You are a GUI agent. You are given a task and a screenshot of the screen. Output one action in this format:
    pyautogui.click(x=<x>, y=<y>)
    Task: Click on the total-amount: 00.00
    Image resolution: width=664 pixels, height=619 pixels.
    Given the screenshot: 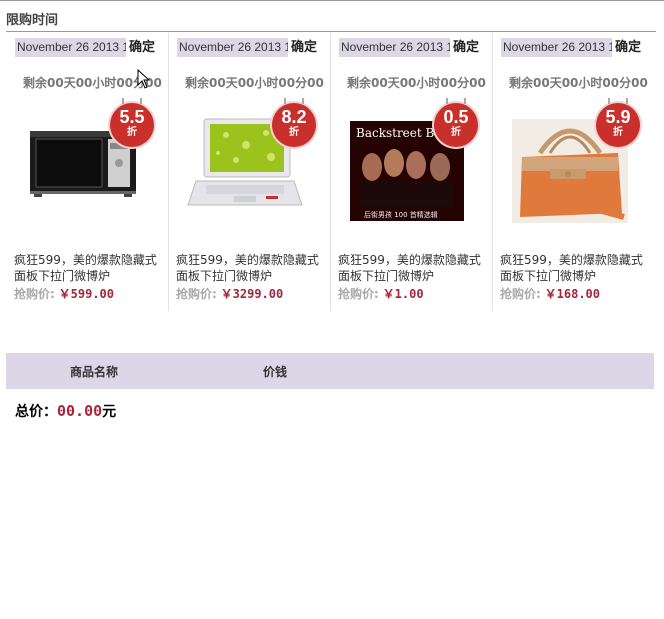 What is the action you would take?
    pyautogui.click(x=80, y=411)
    